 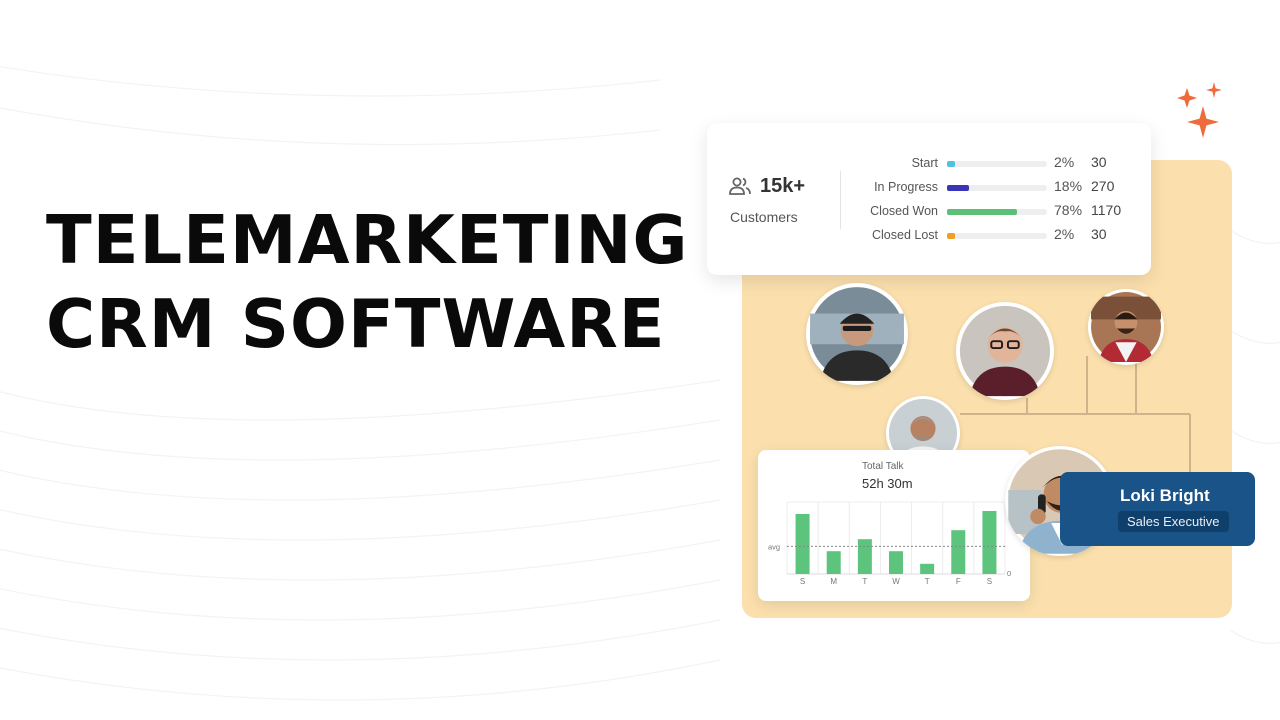 What do you see at coordinates (906, 187) in the screenshot?
I see `stage-label: In Progress` at bounding box center [906, 187].